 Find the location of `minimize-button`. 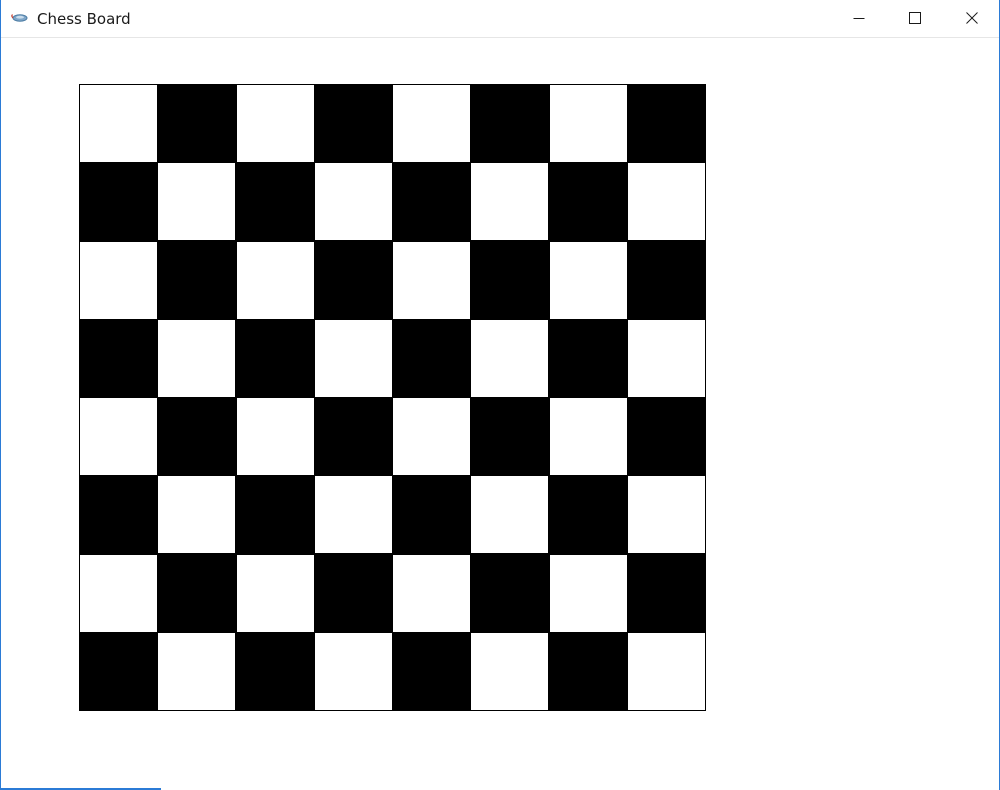

minimize-button is located at coordinates (859, 18).